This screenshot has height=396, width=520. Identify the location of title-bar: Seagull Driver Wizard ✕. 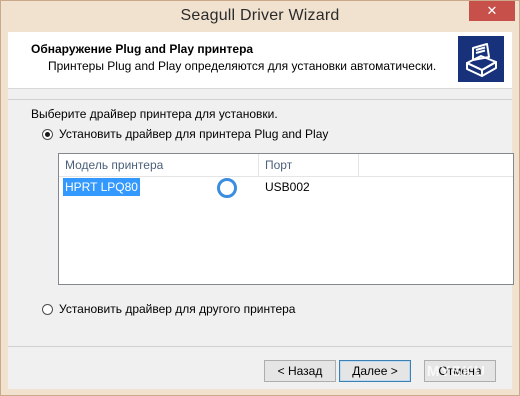
(260, 16).